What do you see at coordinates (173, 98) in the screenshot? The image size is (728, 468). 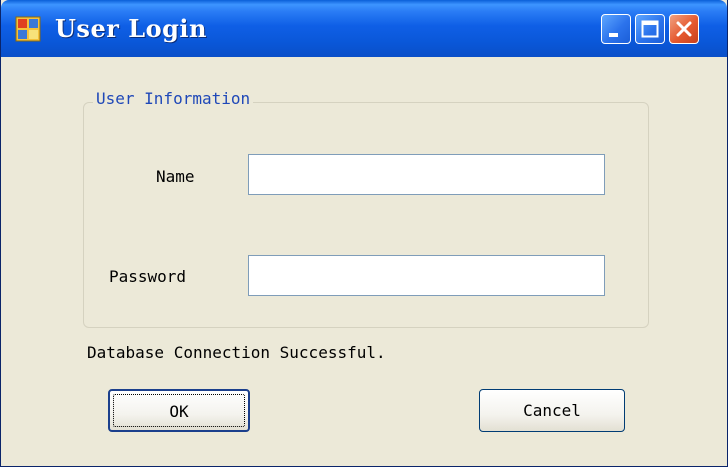 I see `group-legend: User Information` at bounding box center [173, 98].